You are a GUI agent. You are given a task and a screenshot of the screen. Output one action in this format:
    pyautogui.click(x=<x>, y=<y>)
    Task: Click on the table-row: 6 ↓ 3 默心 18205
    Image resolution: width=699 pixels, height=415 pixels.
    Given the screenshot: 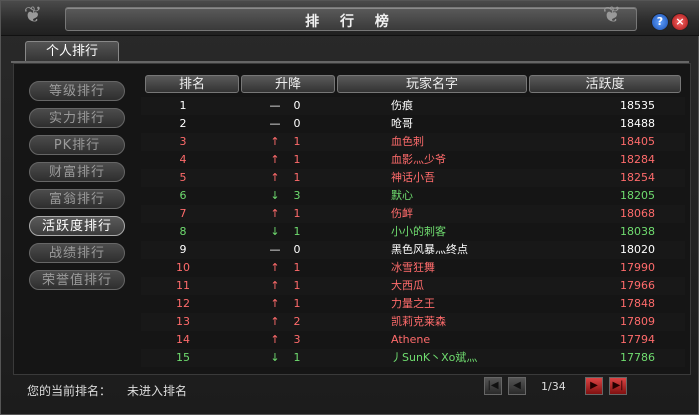 What is the action you would take?
    pyautogui.click(x=413, y=196)
    